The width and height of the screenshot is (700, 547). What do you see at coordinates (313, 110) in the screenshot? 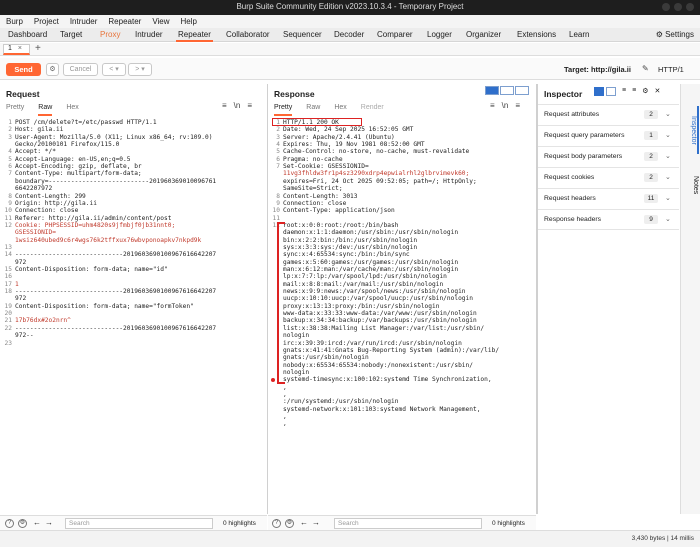
I see `response-tab-raw: Raw` at bounding box center [313, 110].